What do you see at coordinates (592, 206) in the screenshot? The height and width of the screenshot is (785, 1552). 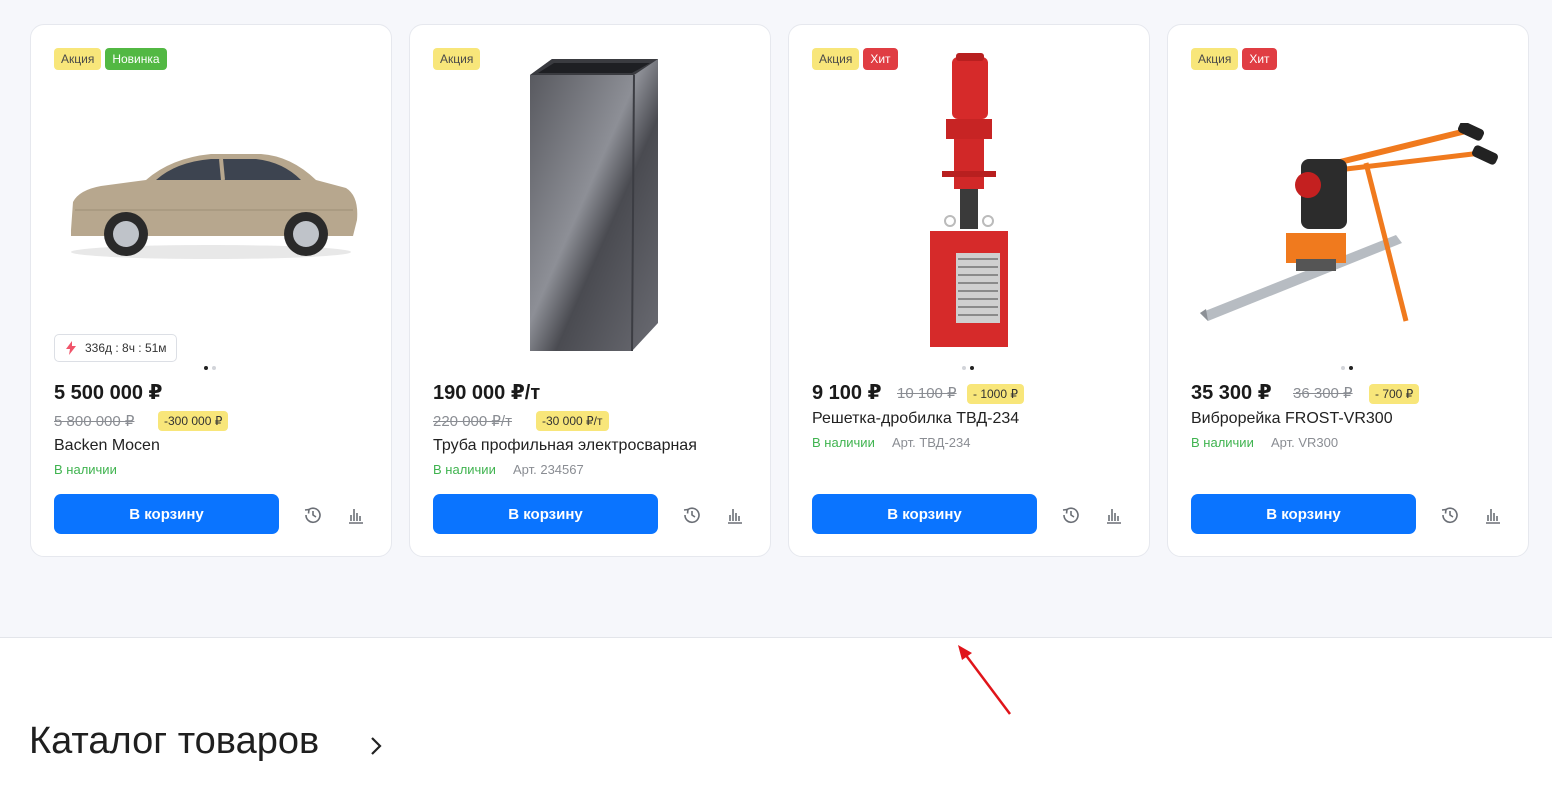 I see `product-image-pipe` at bounding box center [592, 206].